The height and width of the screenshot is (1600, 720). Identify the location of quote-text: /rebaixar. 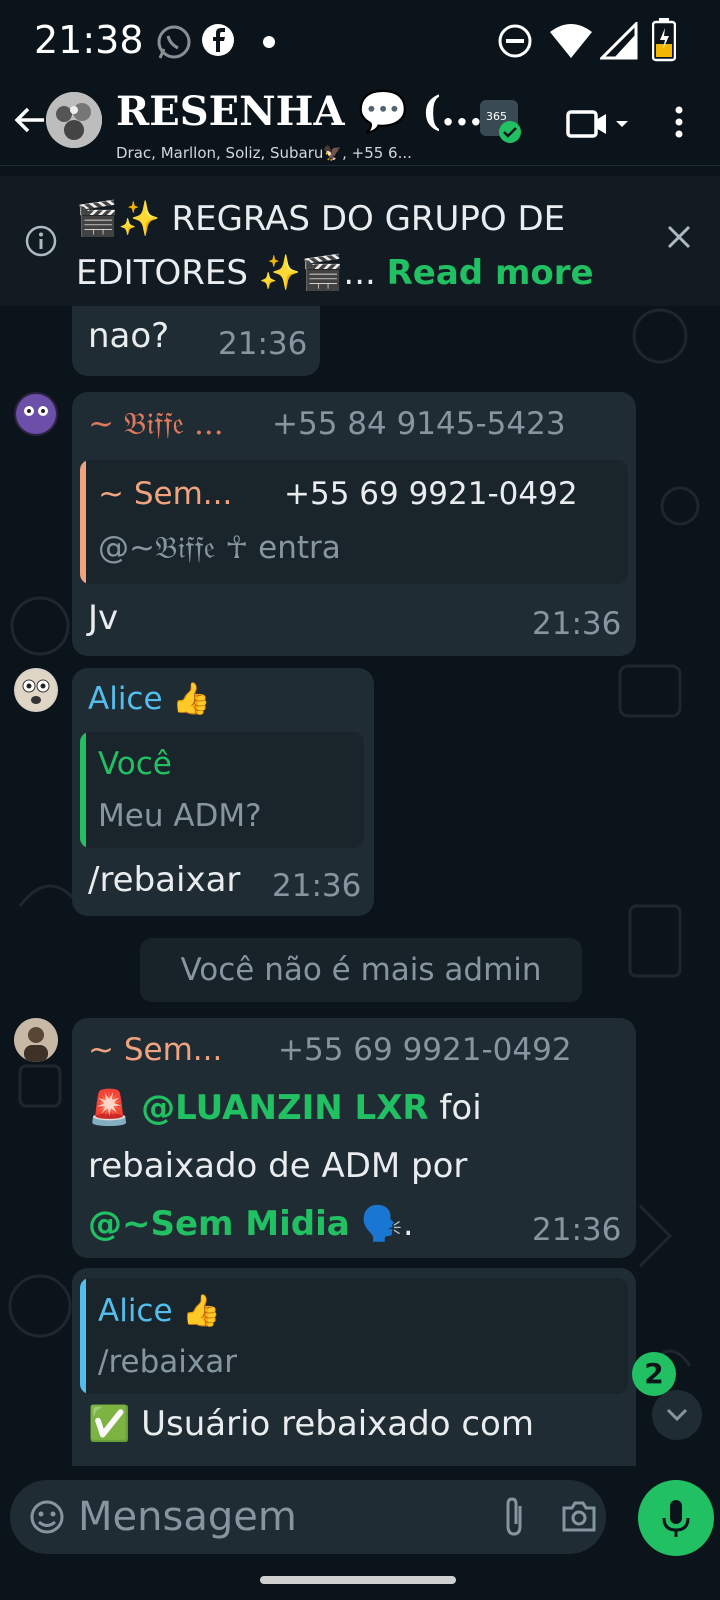
(167, 1362).